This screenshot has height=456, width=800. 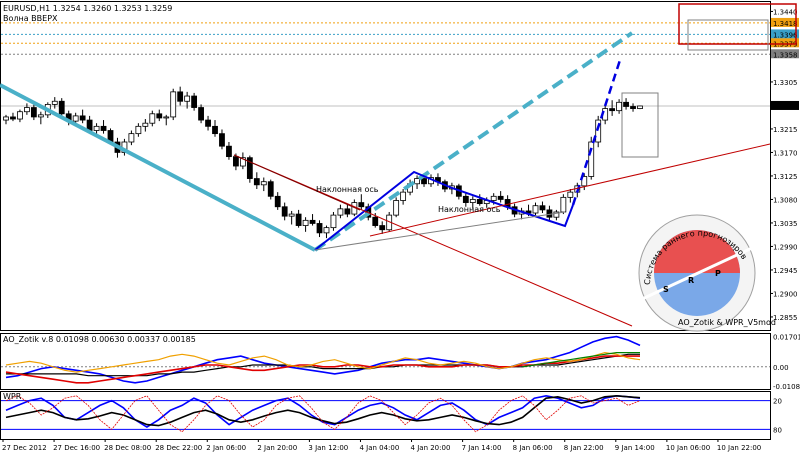 I want to click on time-tick-label: 28 Dec 08:00, so click(x=127, y=448).